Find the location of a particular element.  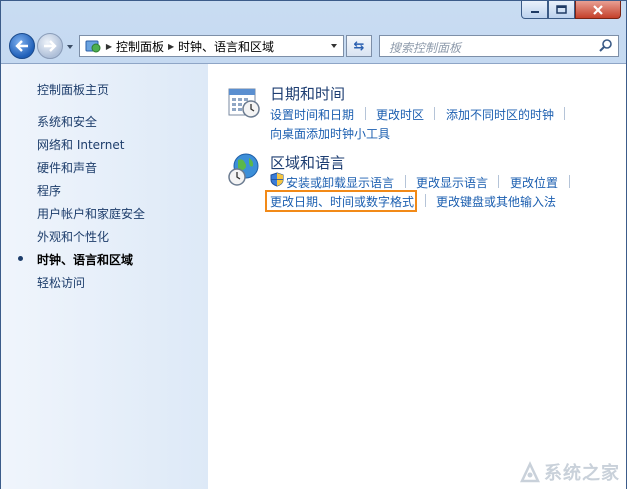

calendar-clock-icon is located at coordinates (244, 102).